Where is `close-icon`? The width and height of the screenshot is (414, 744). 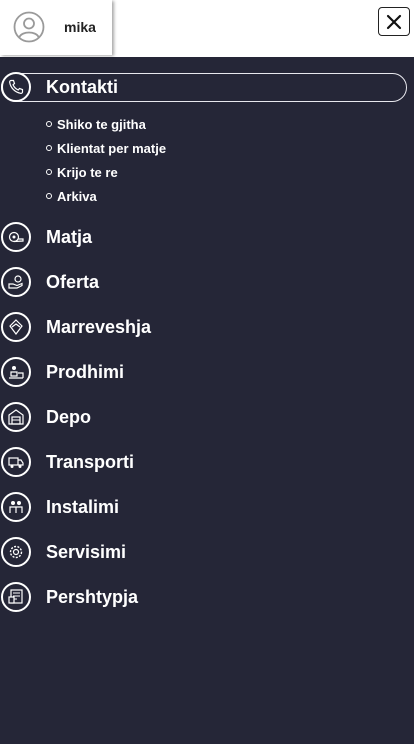
close-icon is located at coordinates (394, 21).